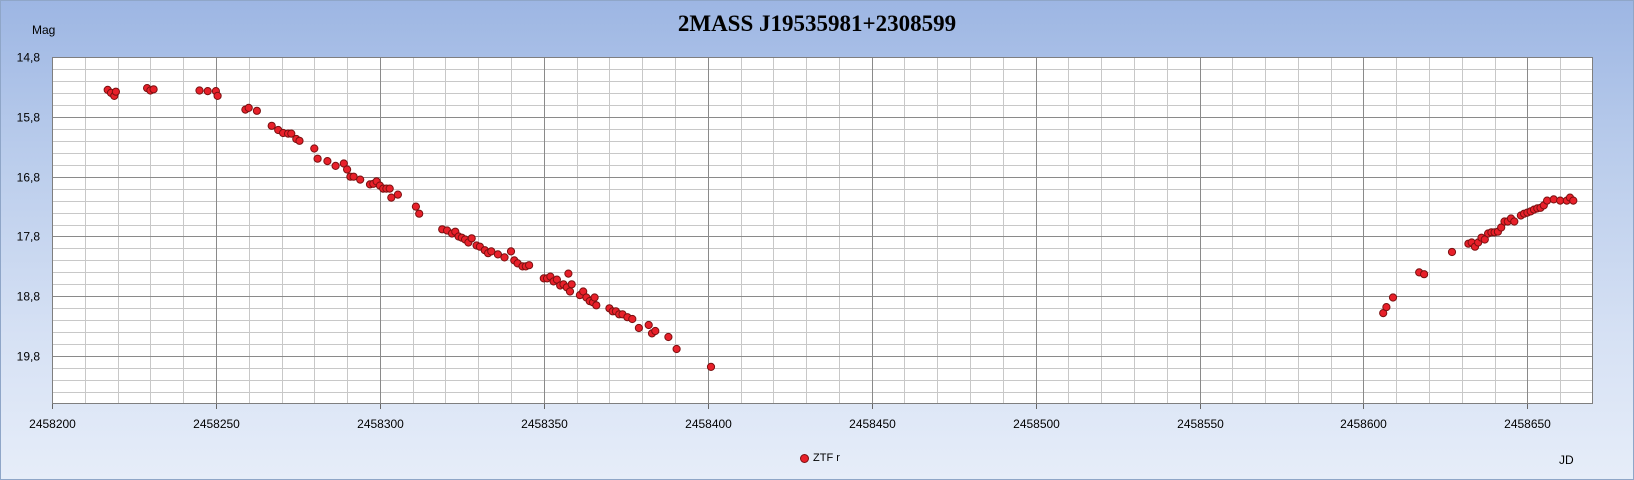  I want to click on x-tick-label: 2458500, so click(1036, 424).